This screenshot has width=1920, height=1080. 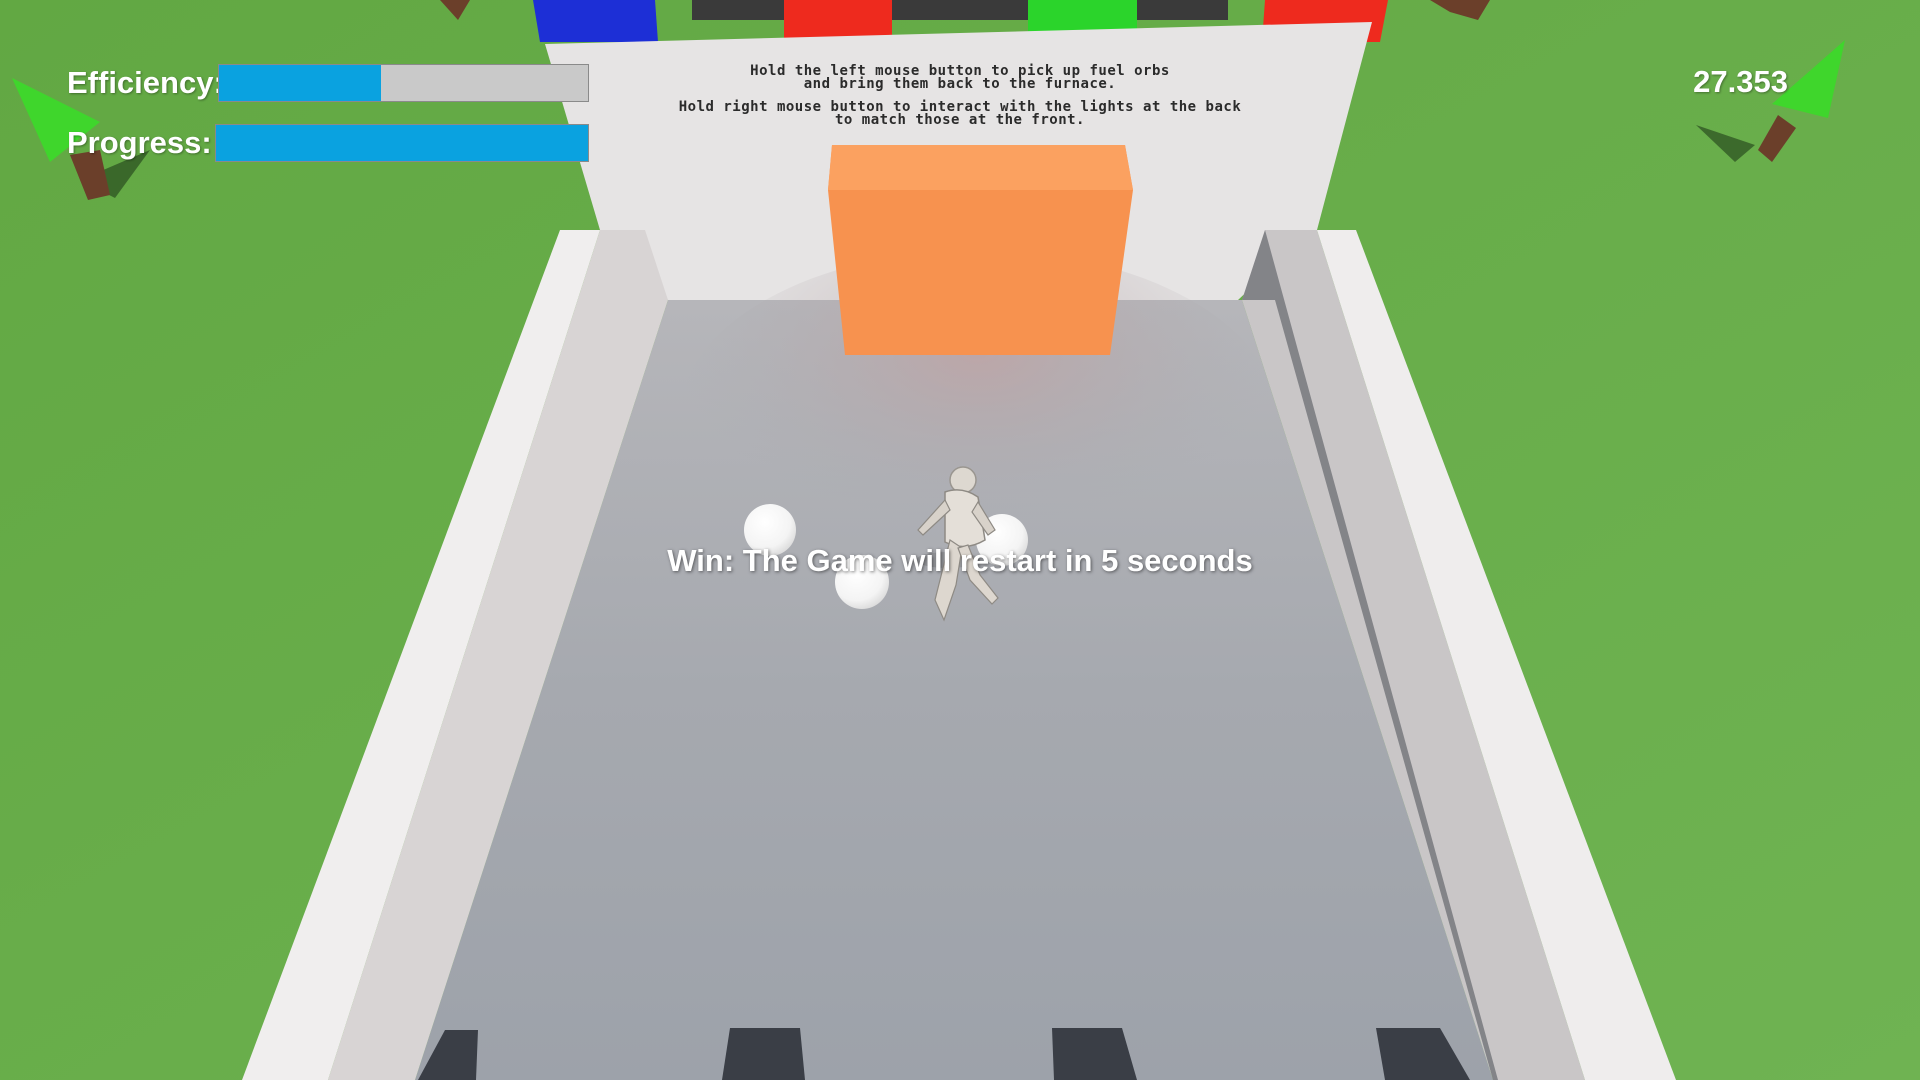 I want to click on efficiency-label: Efficiency:, so click(x=145, y=82).